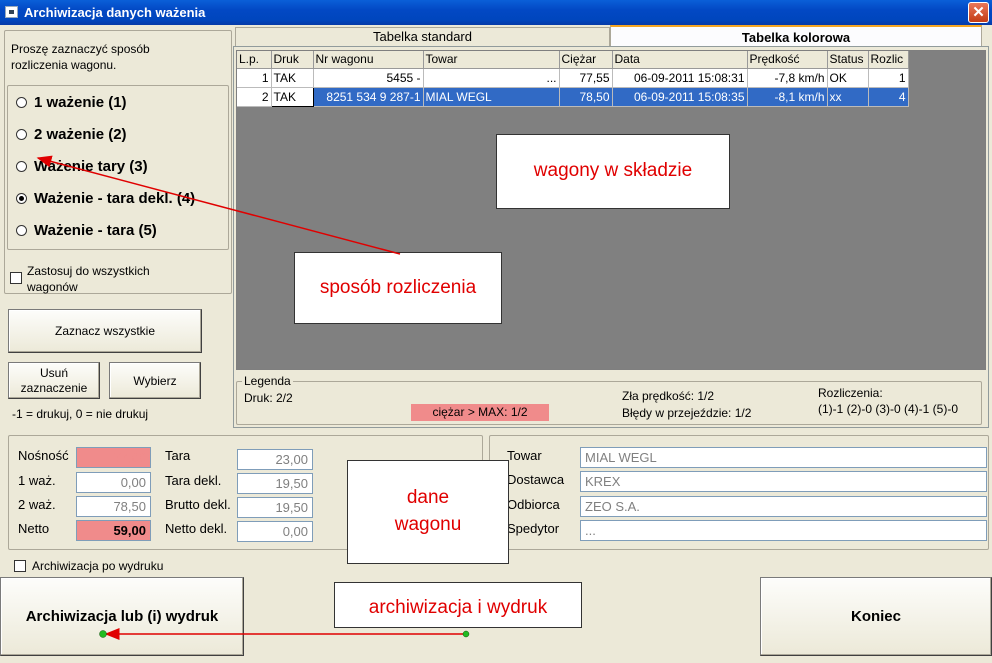  What do you see at coordinates (103, 634) in the screenshot?
I see `archive-arrow-end-dot` at bounding box center [103, 634].